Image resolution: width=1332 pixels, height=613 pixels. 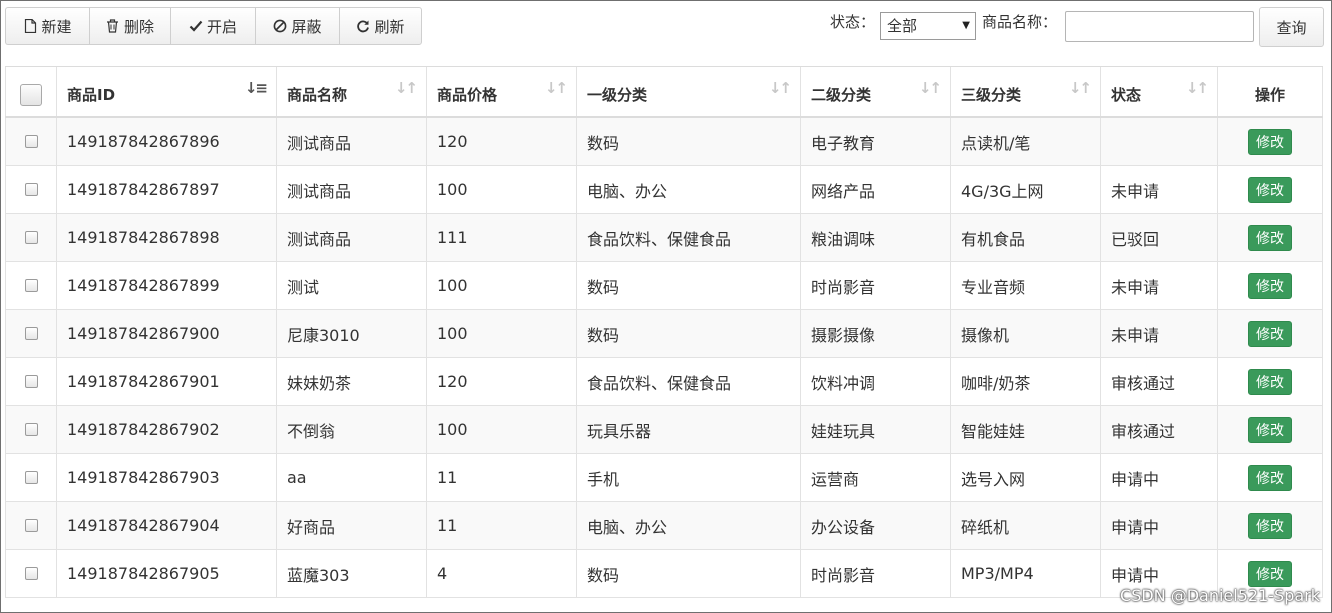 What do you see at coordinates (467, 95) in the screenshot?
I see `header-price-label: 商品价格` at bounding box center [467, 95].